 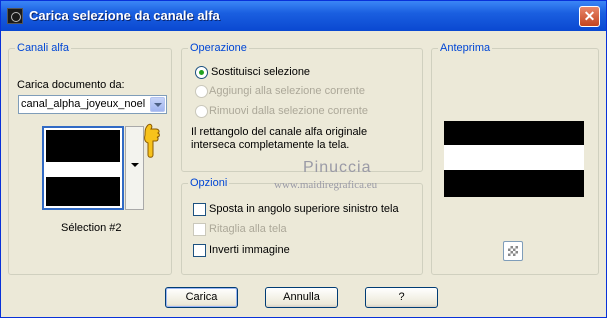 What do you see at coordinates (401, 297) in the screenshot?
I see `help-button: ?` at bounding box center [401, 297].